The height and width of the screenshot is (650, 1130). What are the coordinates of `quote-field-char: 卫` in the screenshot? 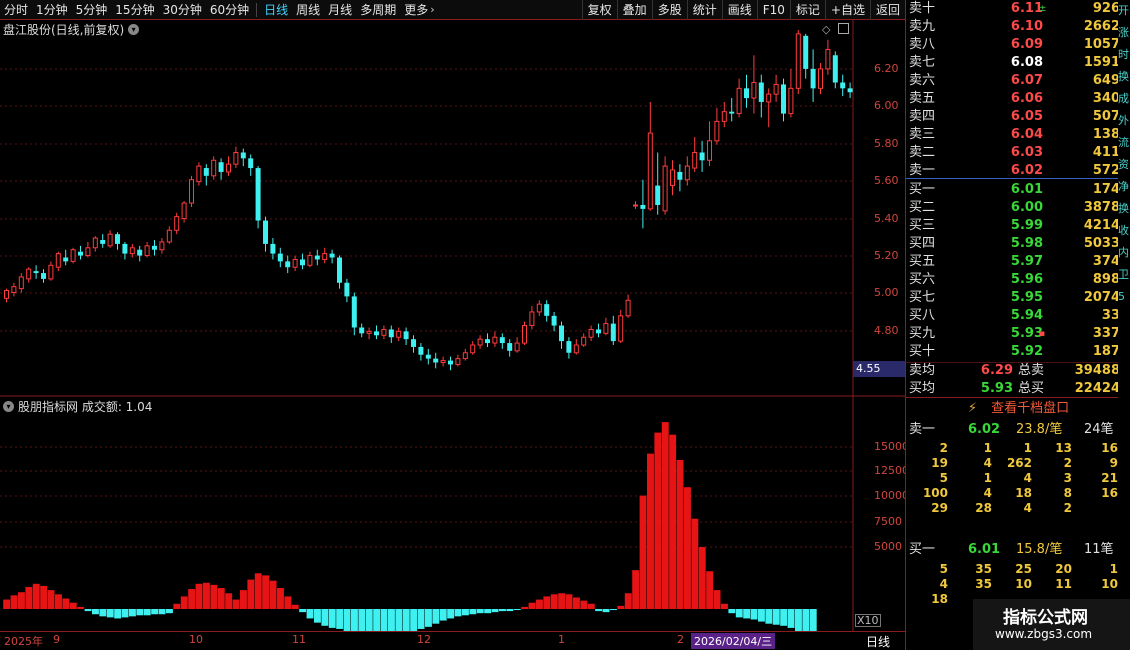 It's located at (1123, 274).